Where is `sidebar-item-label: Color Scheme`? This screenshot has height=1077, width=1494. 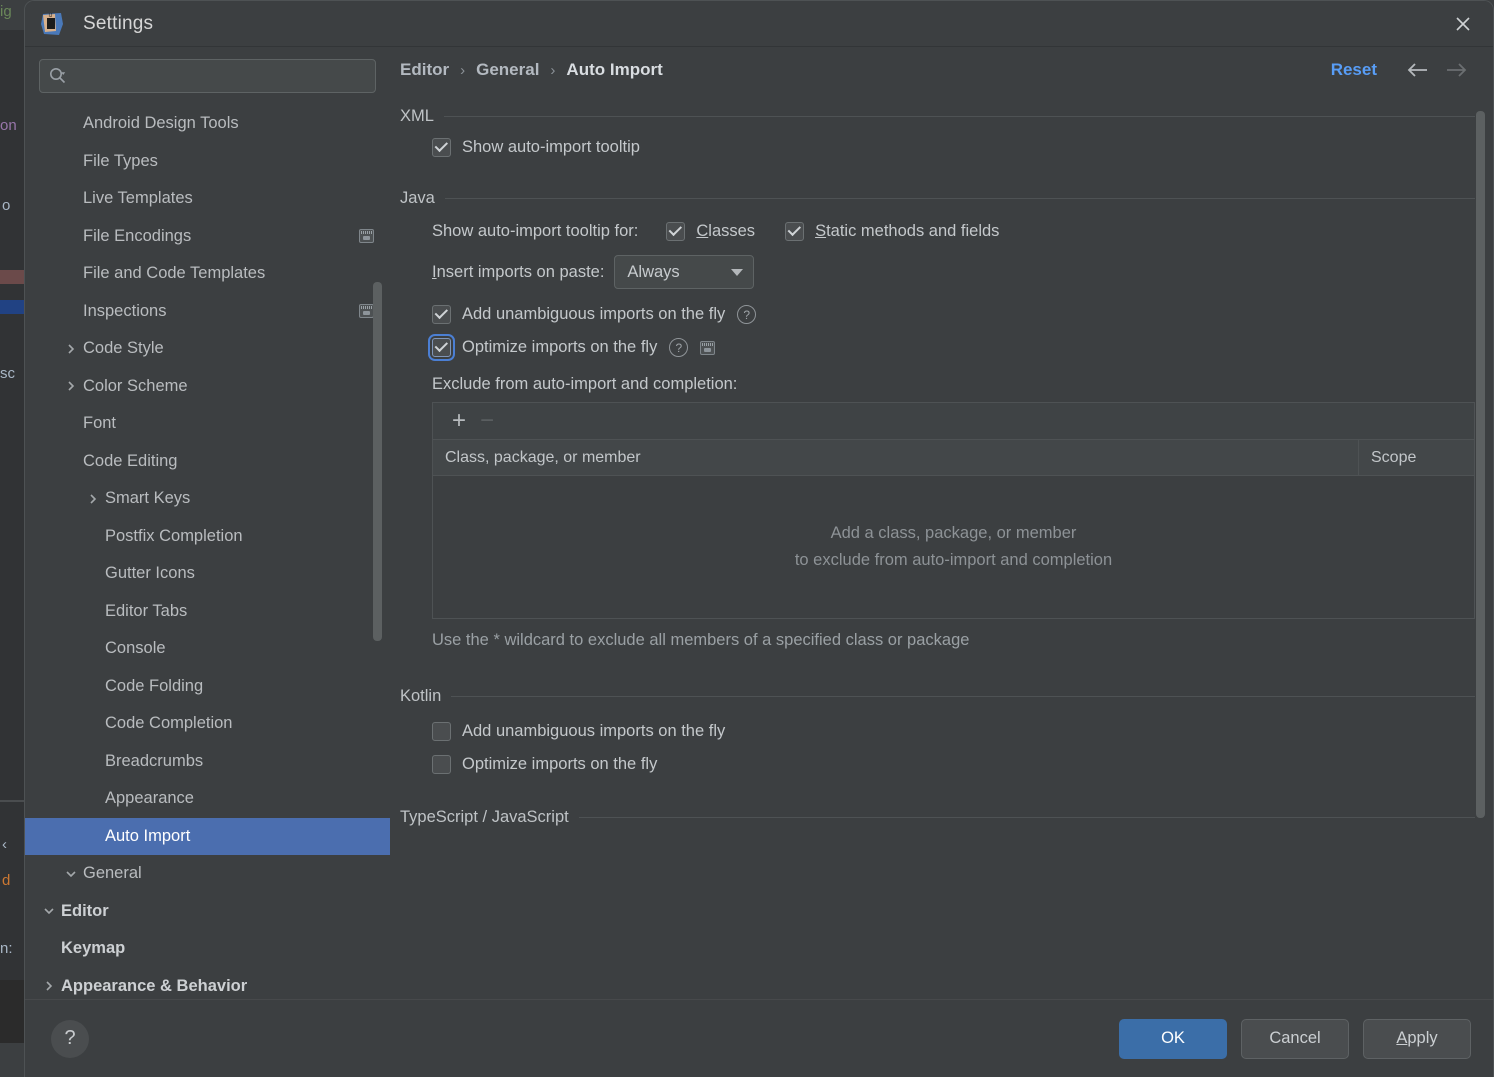
sidebar-item-label: Color Scheme is located at coordinates (135, 385).